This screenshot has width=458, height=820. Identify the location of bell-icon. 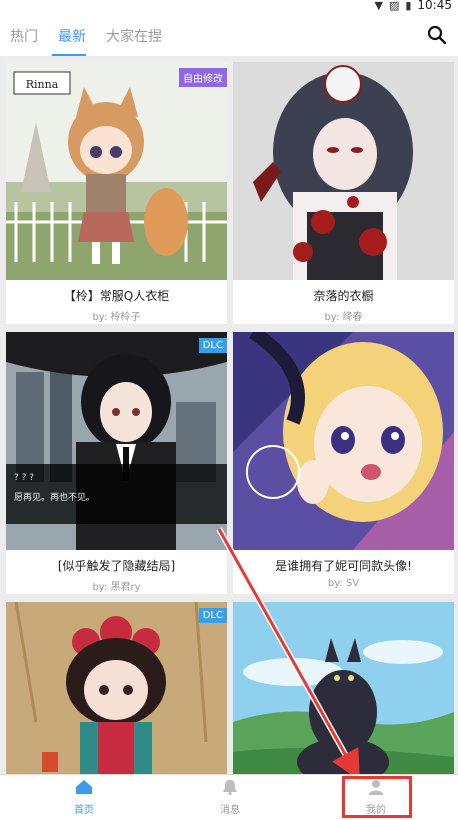
(230, 788).